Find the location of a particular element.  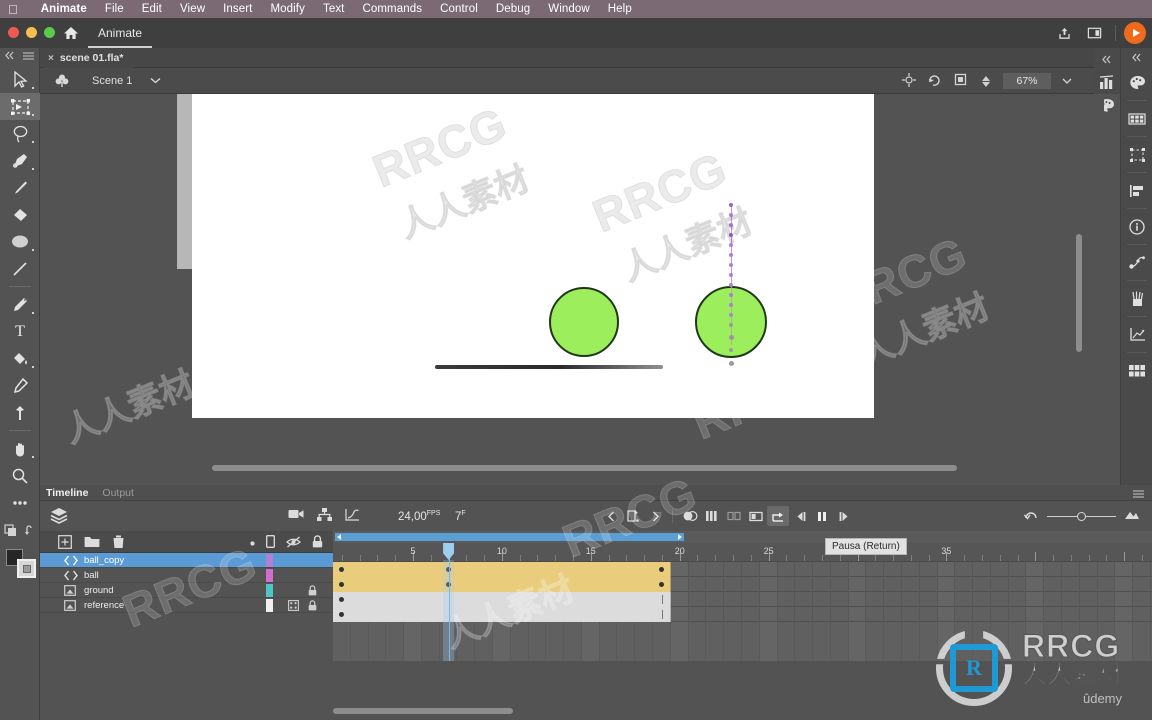

frame-row-ball-copy is located at coordinates (742, 569).